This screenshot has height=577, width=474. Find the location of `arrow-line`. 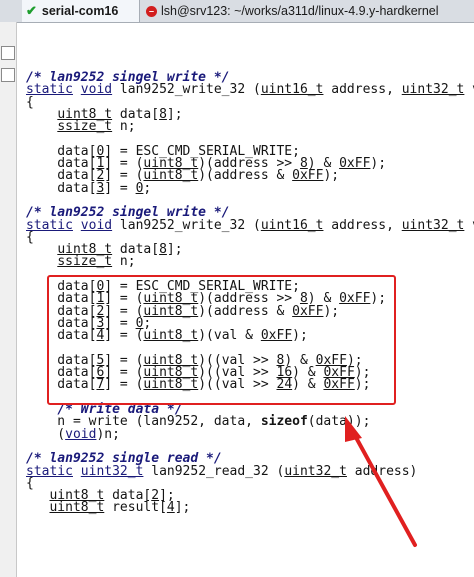

arrow-line is located at coordinates (384, 488).